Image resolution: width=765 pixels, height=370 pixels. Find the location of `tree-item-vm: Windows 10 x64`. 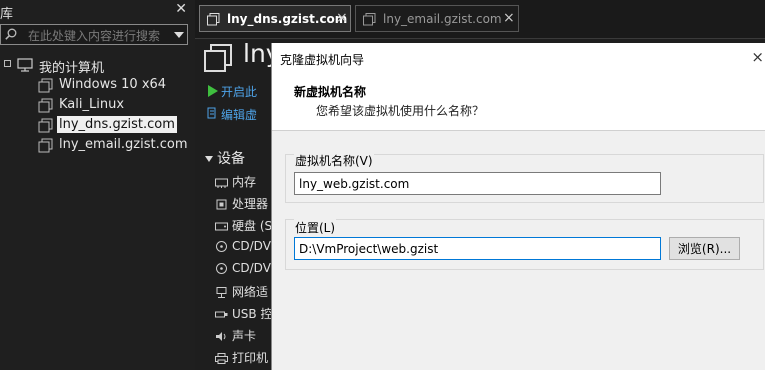

tree-item-vm: Windows 10 x64 is located at coordinates (97, 85).